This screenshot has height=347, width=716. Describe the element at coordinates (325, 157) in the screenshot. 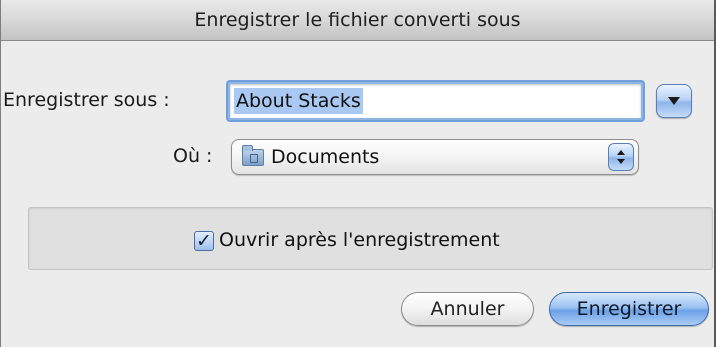

I see `location-value: Documents` at that location.